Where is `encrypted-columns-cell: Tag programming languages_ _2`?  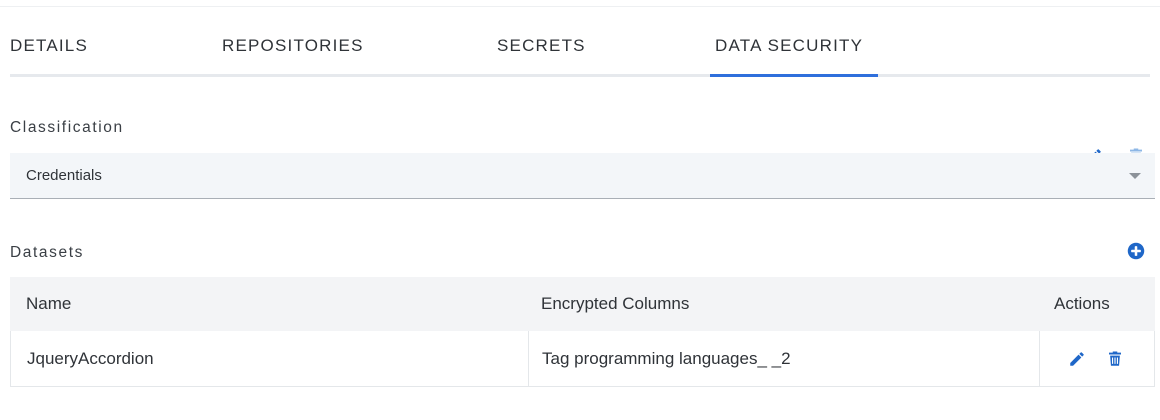
encrypted-columns-cell: Tag programming languages_ _2 is located at coordinates (666, 358).